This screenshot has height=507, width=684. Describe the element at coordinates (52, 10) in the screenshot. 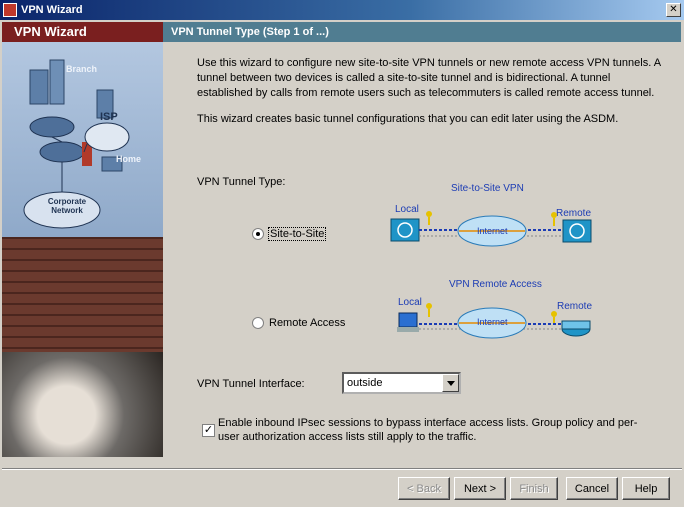

I see `window-title: VPN Wizard` at that location.